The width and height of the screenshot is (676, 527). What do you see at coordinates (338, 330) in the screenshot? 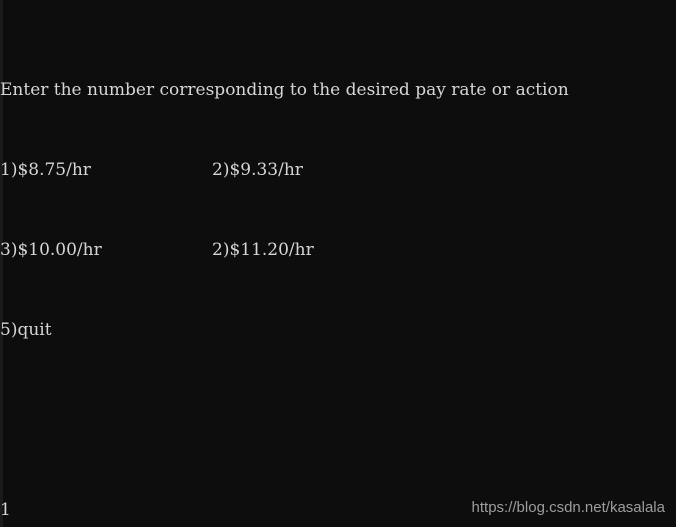
I see `menu-option-5: 5)quit` at bounding box center [338, 330].